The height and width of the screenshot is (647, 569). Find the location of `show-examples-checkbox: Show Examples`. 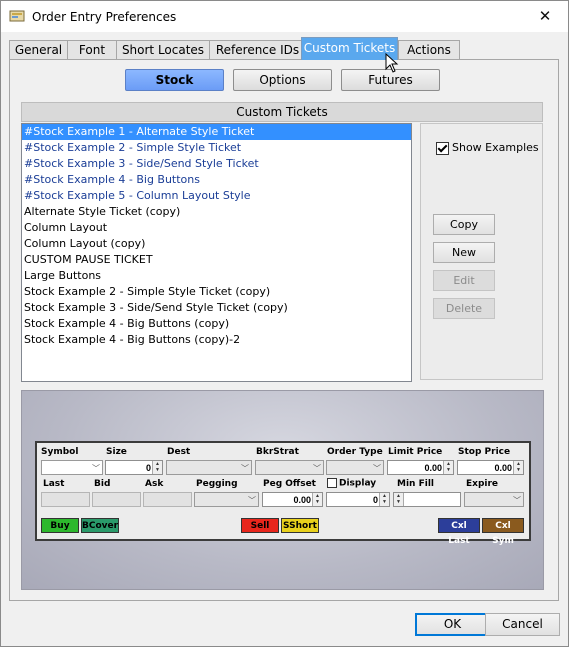

show-examples-checkbox: Show Examples is located at coordinates (487, 148).